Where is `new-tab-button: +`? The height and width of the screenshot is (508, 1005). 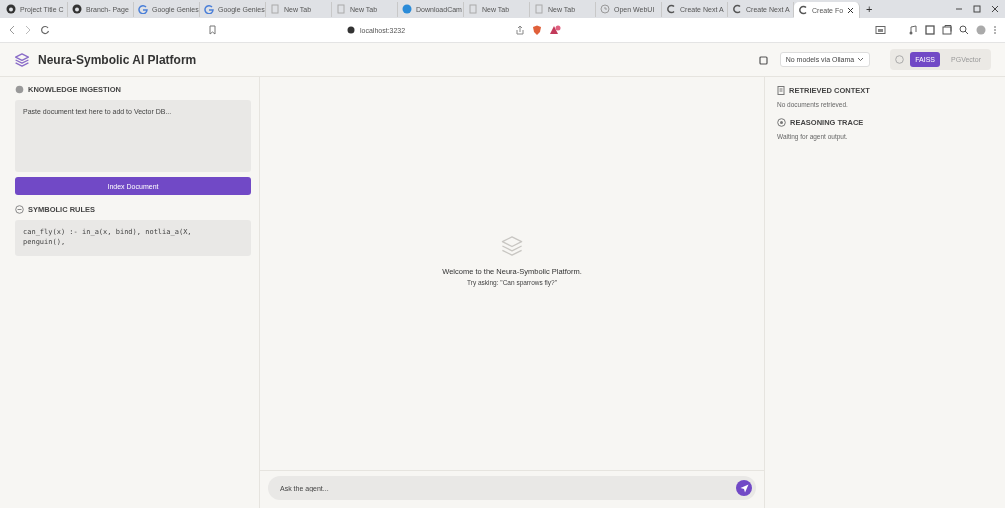
new-tab-button: + is located at coordinates (869, 9).